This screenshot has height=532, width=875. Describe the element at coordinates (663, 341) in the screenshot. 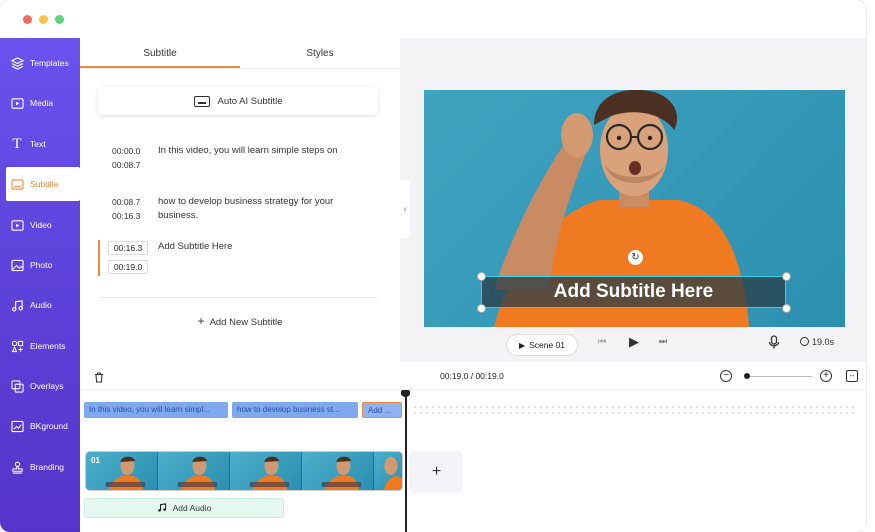

I see `skip-forward-icon: ⏭` at that location.